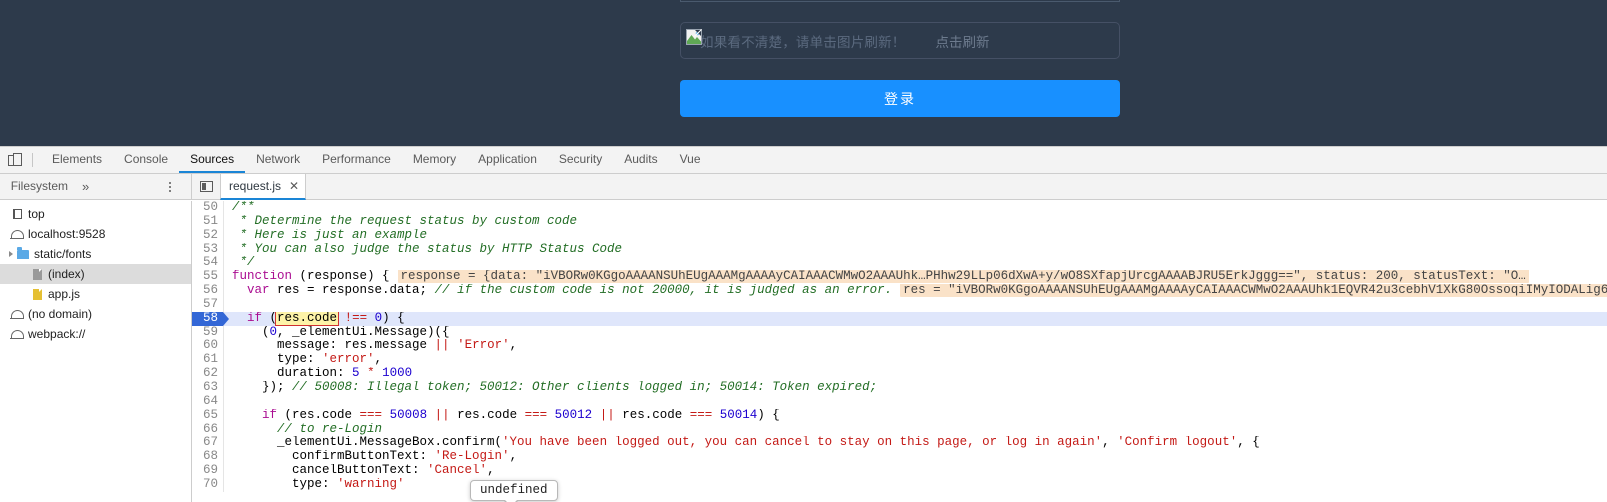 This screenshot has height=502, width=1607. What do you see at coordinates (507, 160) in the screenshot?
I see `tab-application: Application` at bounding box center [507, 160].